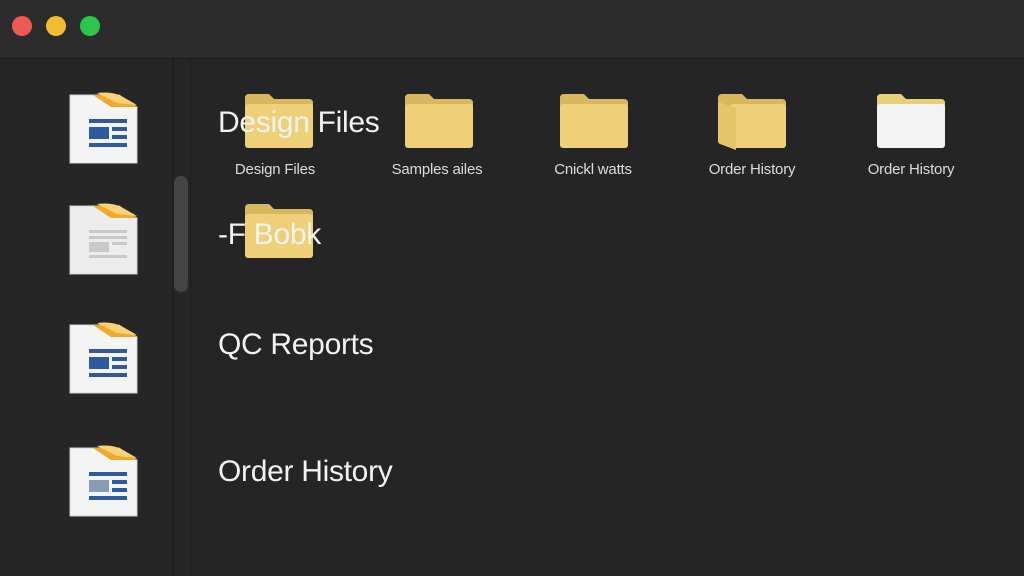 Image resolution: width=1024 pixels, height=576 pixels. I want to click on sidebar-scrollbar, so click(181, 234).